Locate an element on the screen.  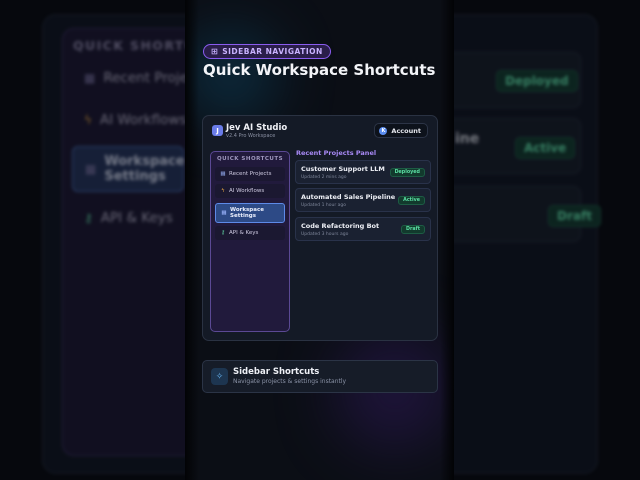
project-updated: Updated 1 hour ago is located at coordinates (323, 205).